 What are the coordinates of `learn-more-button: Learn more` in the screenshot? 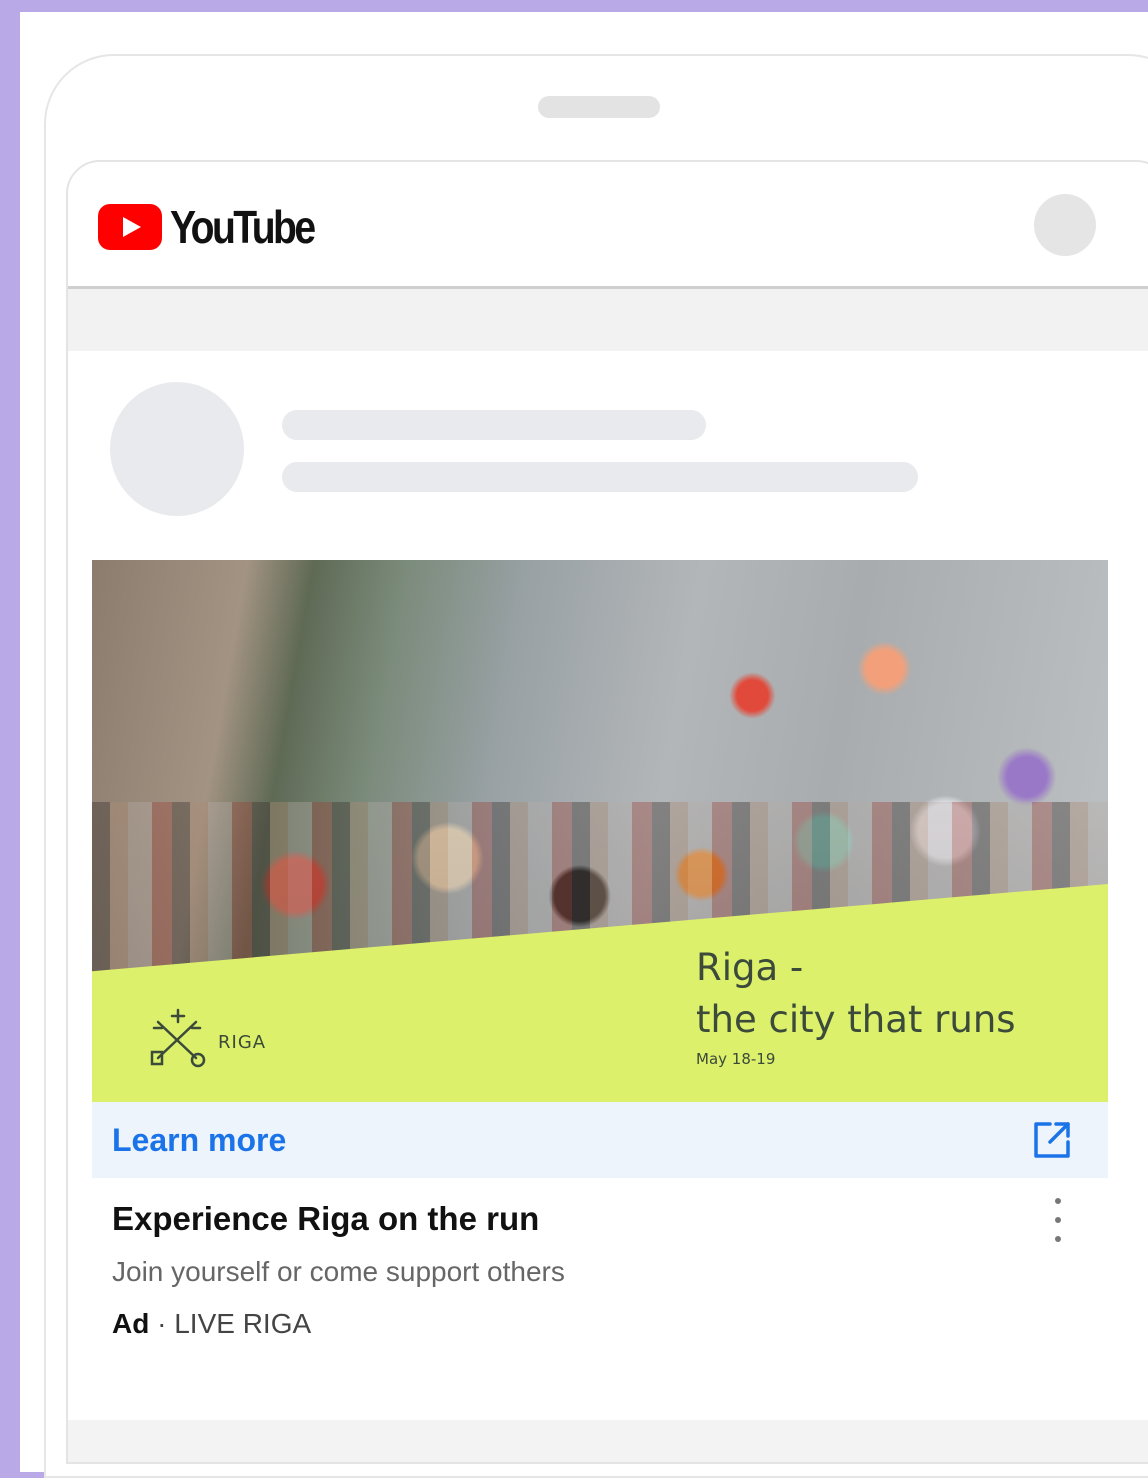 It's located at (199, 1140).